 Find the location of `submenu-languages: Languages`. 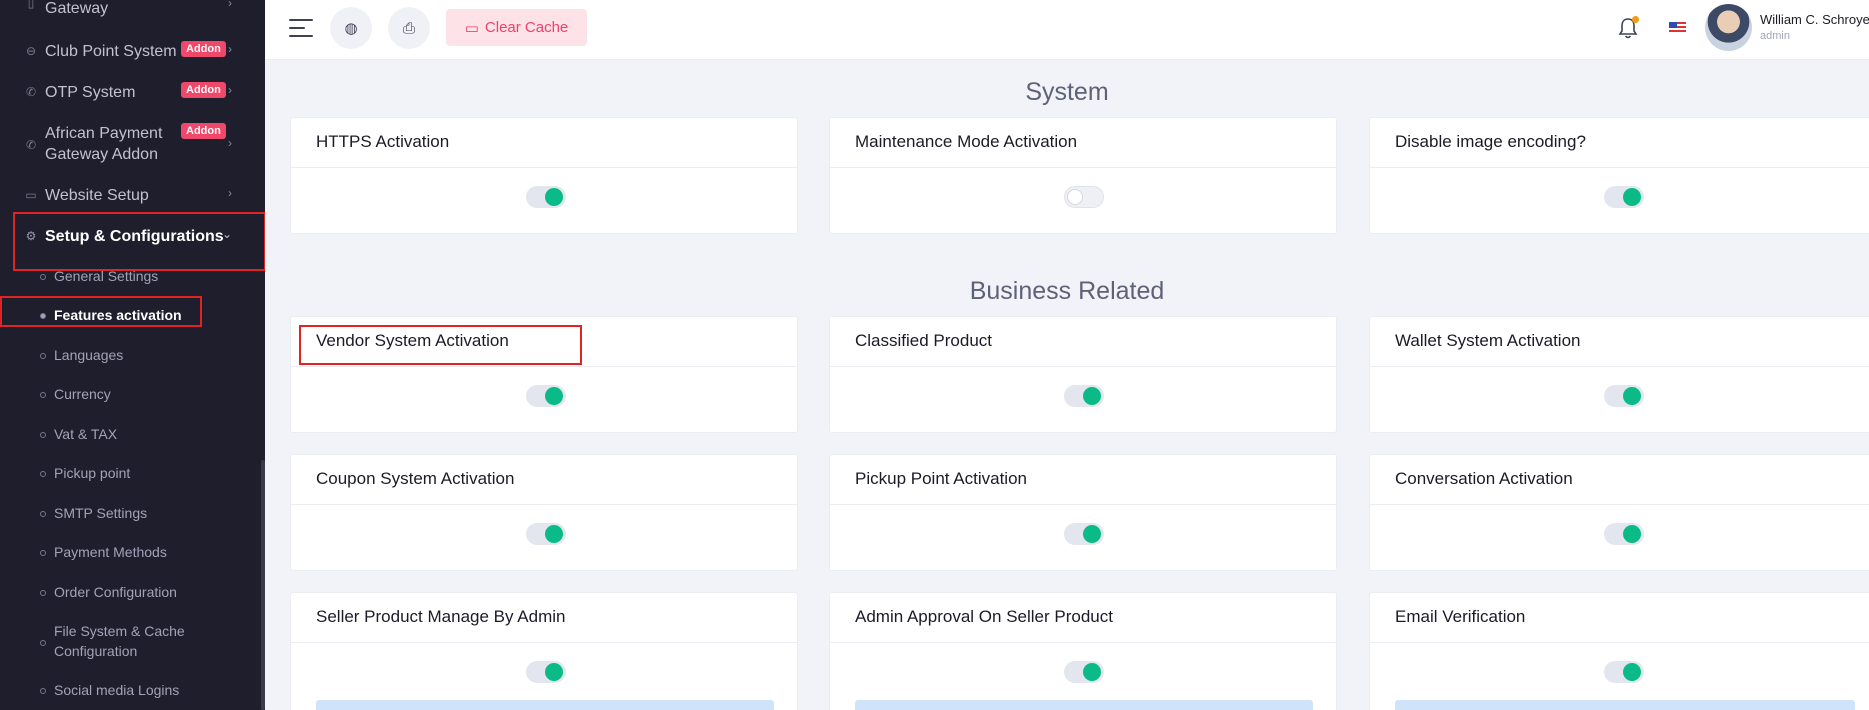

submenu-languages: Languages is located at coordinates (130, 355).